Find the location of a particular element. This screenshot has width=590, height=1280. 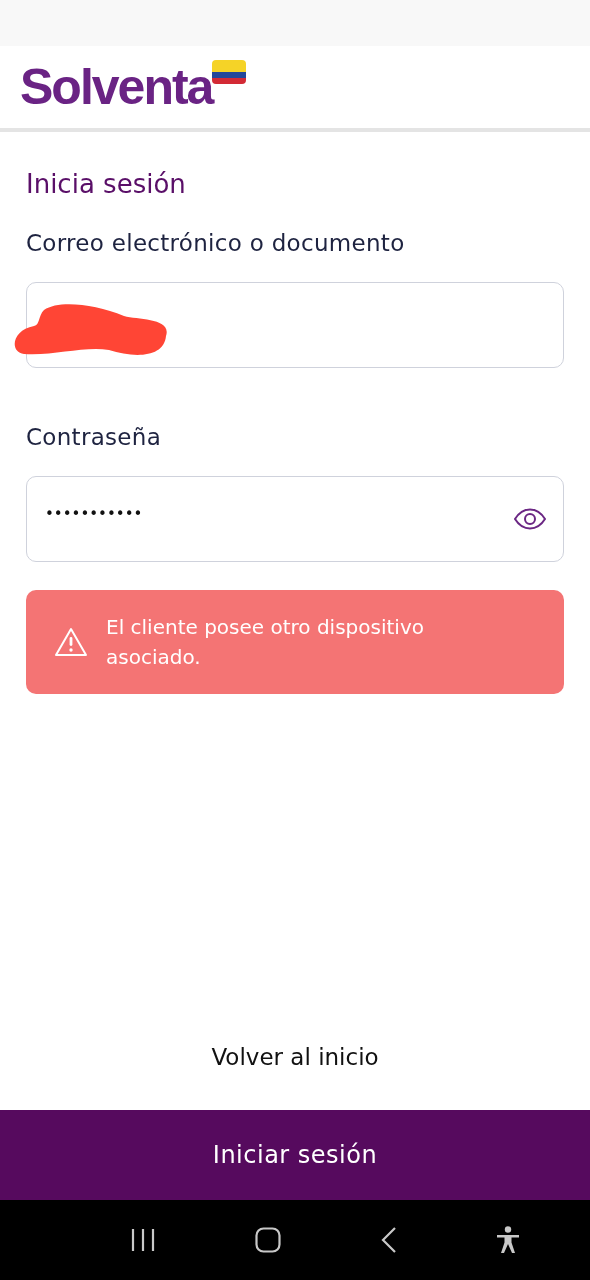

password-field: ••••••••••• is located at coordinates (295, 519).